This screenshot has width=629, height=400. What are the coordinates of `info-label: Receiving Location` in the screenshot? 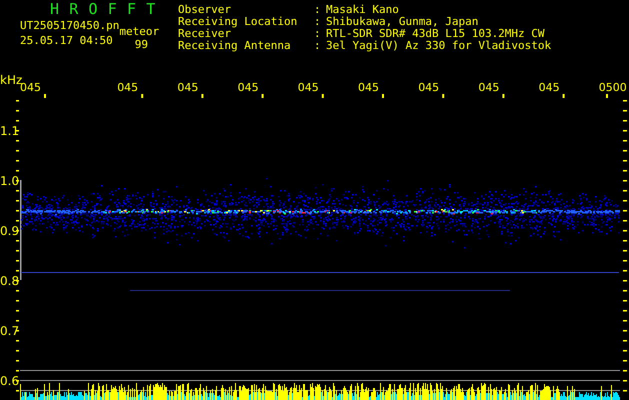 It's located at (238, 22).